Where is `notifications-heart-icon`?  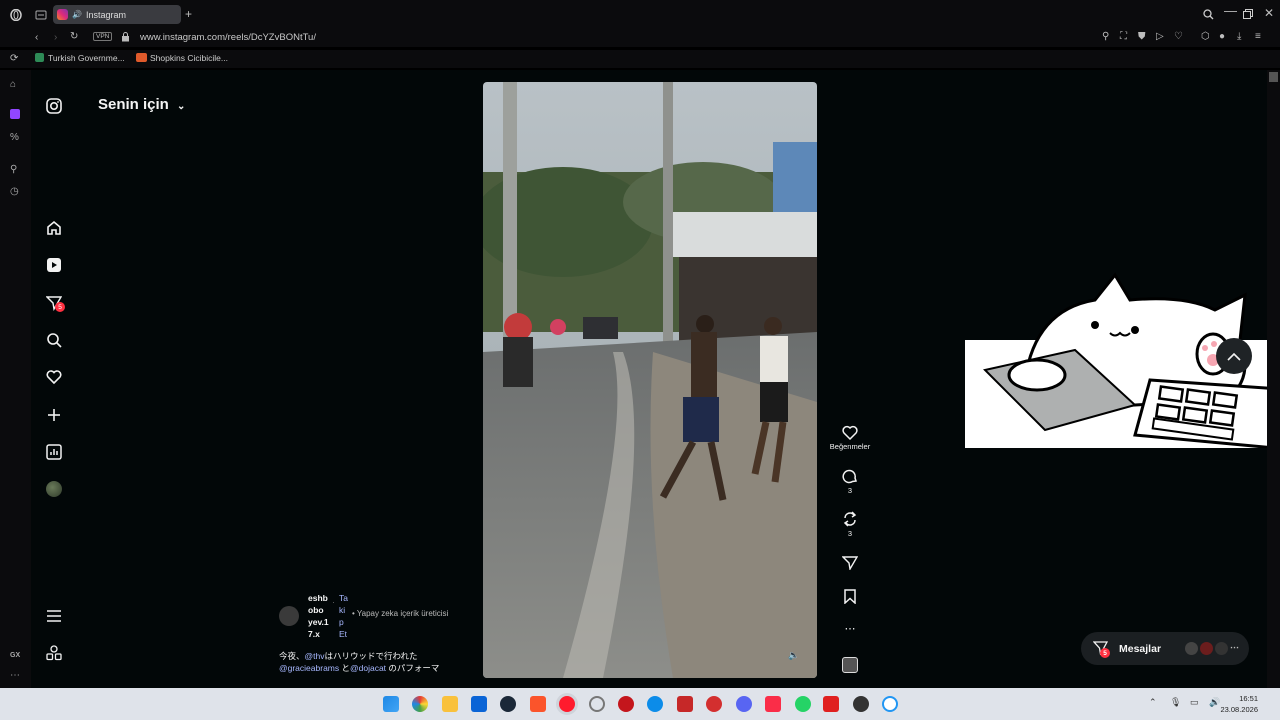
notifications-heart-icon is located at coordinates (54, 377).